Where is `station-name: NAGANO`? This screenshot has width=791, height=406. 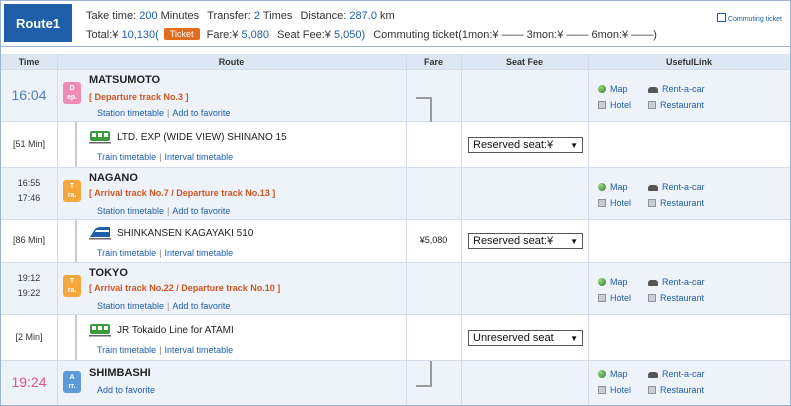
station-name: NAGANO is located at coordinates (113, 178).